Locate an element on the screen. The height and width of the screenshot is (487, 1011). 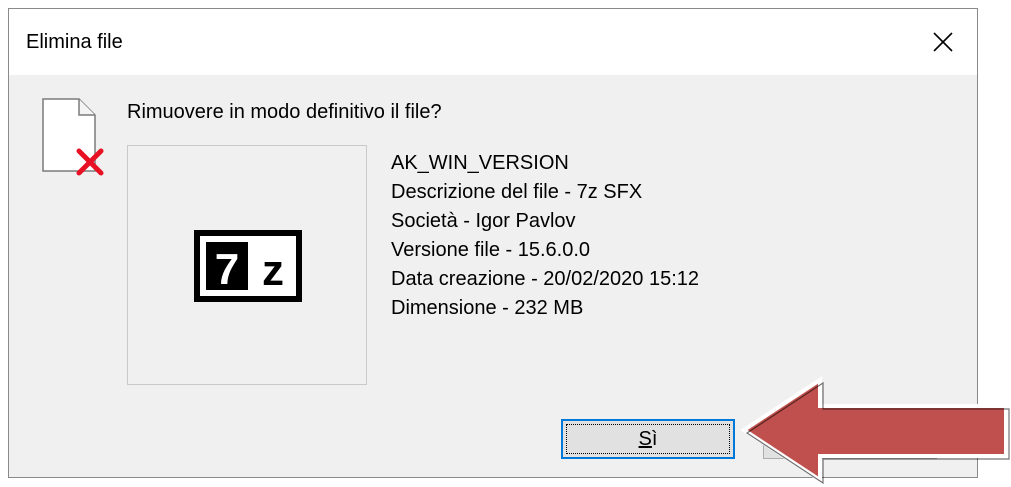
title-bar: Elimina file is located at coordinates (493, 42).